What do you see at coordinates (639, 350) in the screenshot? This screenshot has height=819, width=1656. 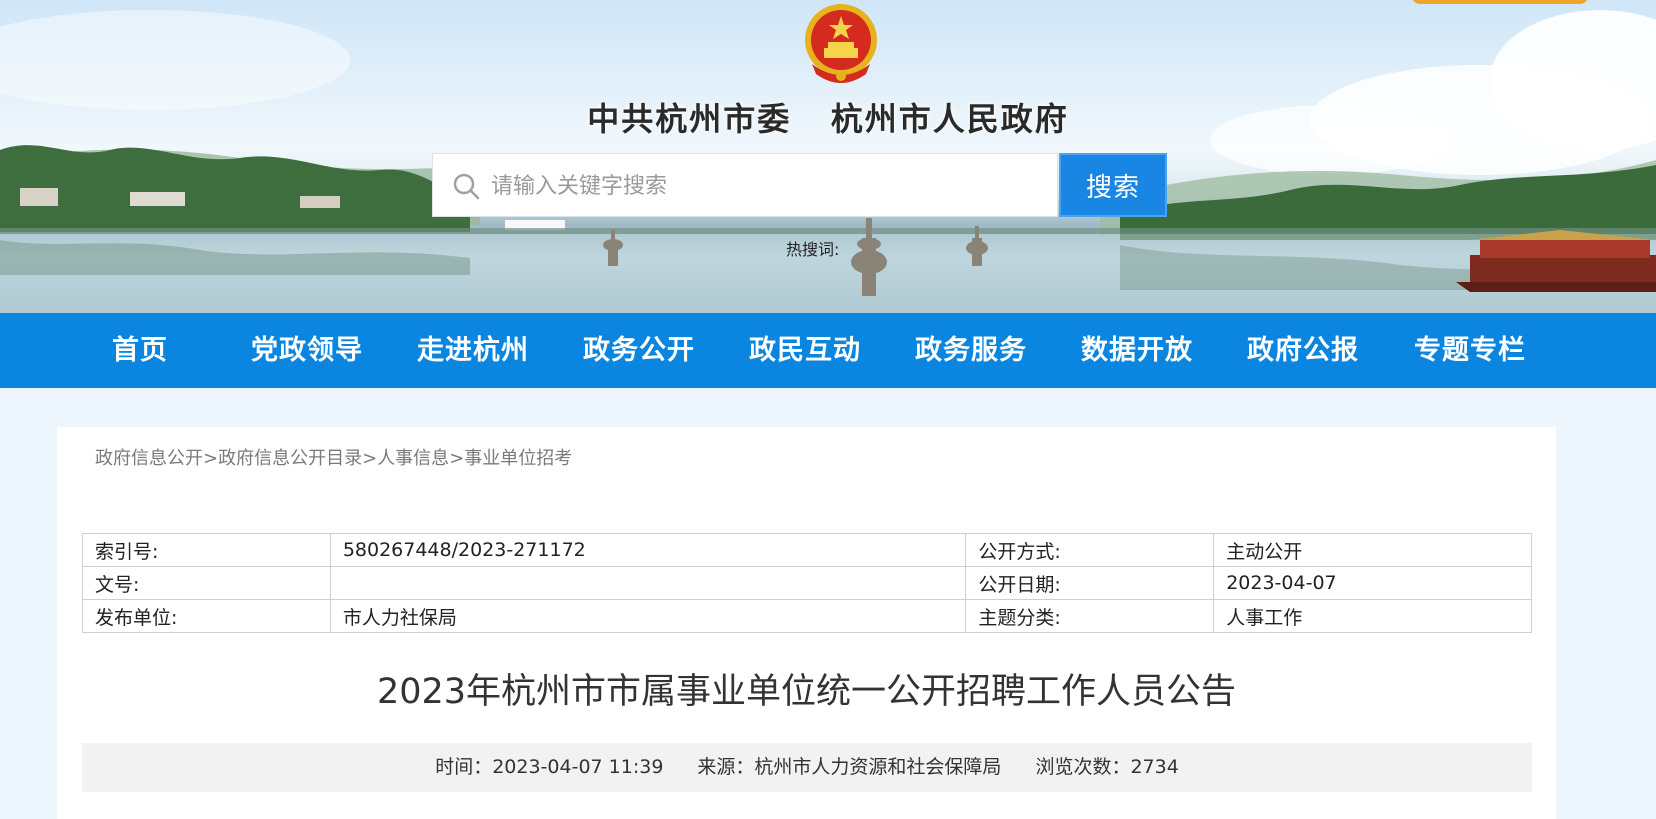 I see `nav-item-gov-affairs: 政务公开` at bounding box center [639, 350].